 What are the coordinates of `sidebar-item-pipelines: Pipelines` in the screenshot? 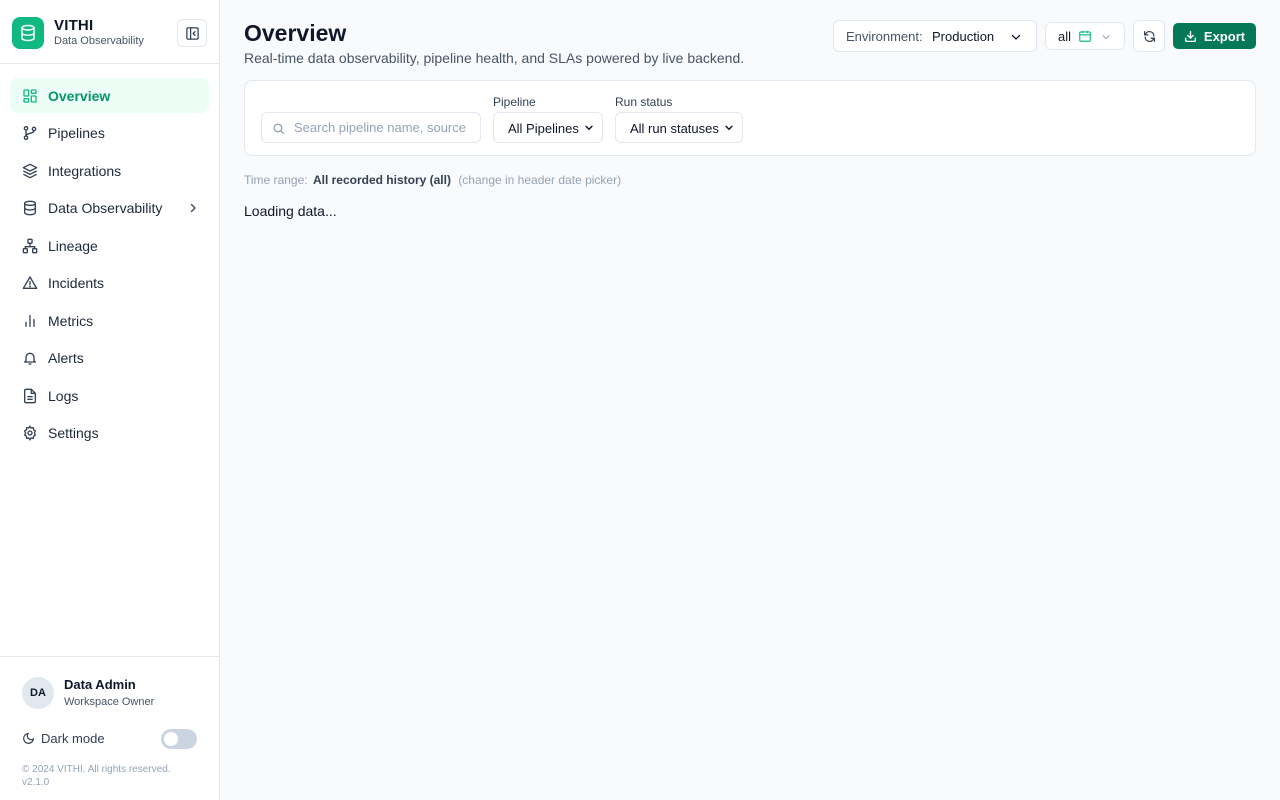 It's located at (109, 133).